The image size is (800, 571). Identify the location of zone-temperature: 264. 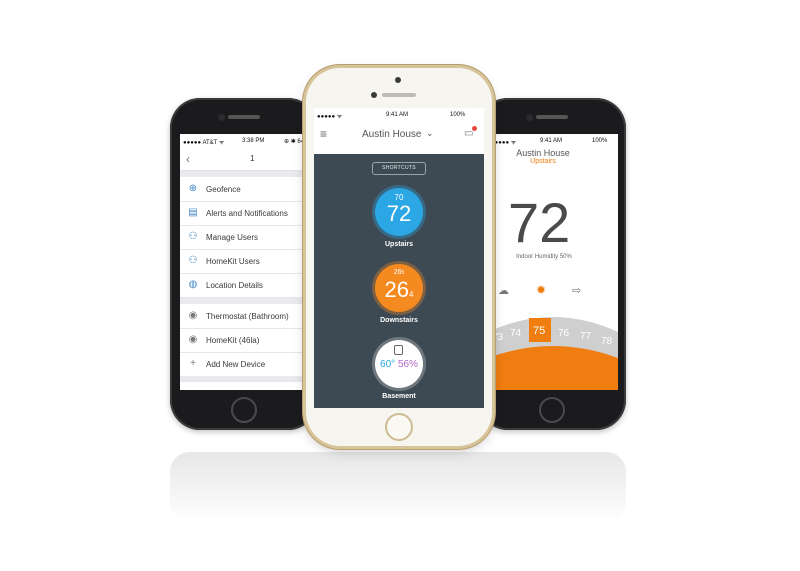
(399, 290).